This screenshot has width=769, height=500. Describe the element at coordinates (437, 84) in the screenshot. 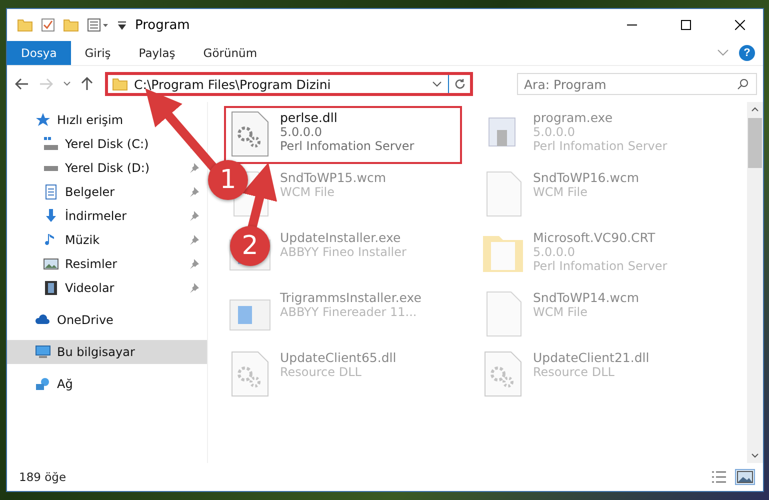

I see `chevron-down-icon` at that location.